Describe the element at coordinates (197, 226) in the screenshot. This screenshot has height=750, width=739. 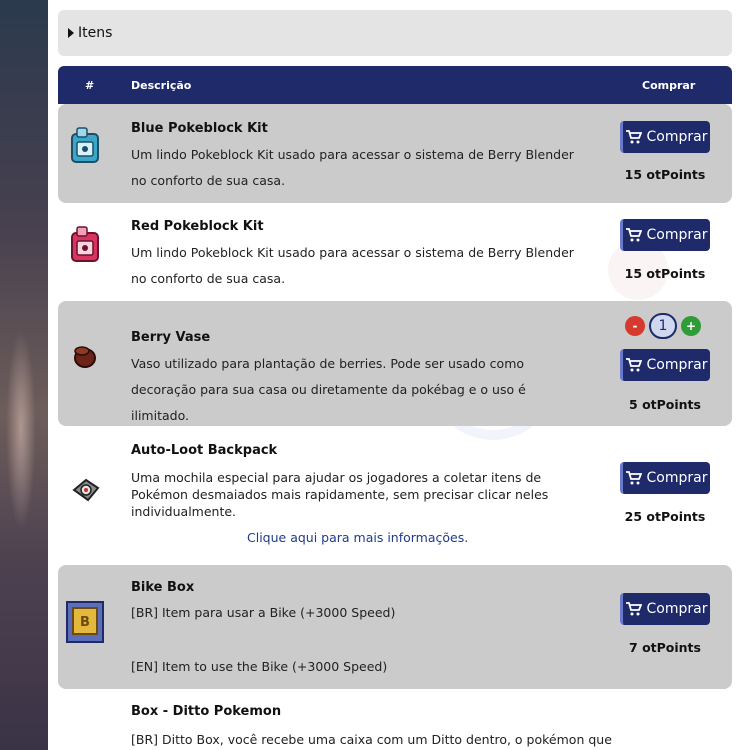
I see `item-title: Red Pokeblock Kit` at that location.